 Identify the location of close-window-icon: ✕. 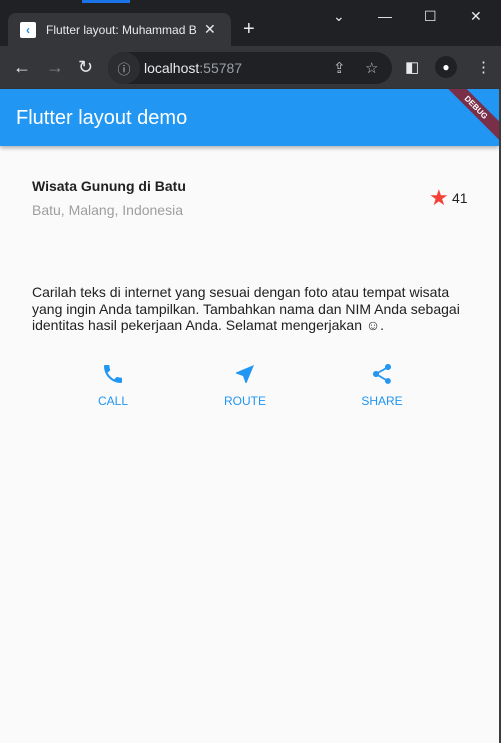
(476, 16).